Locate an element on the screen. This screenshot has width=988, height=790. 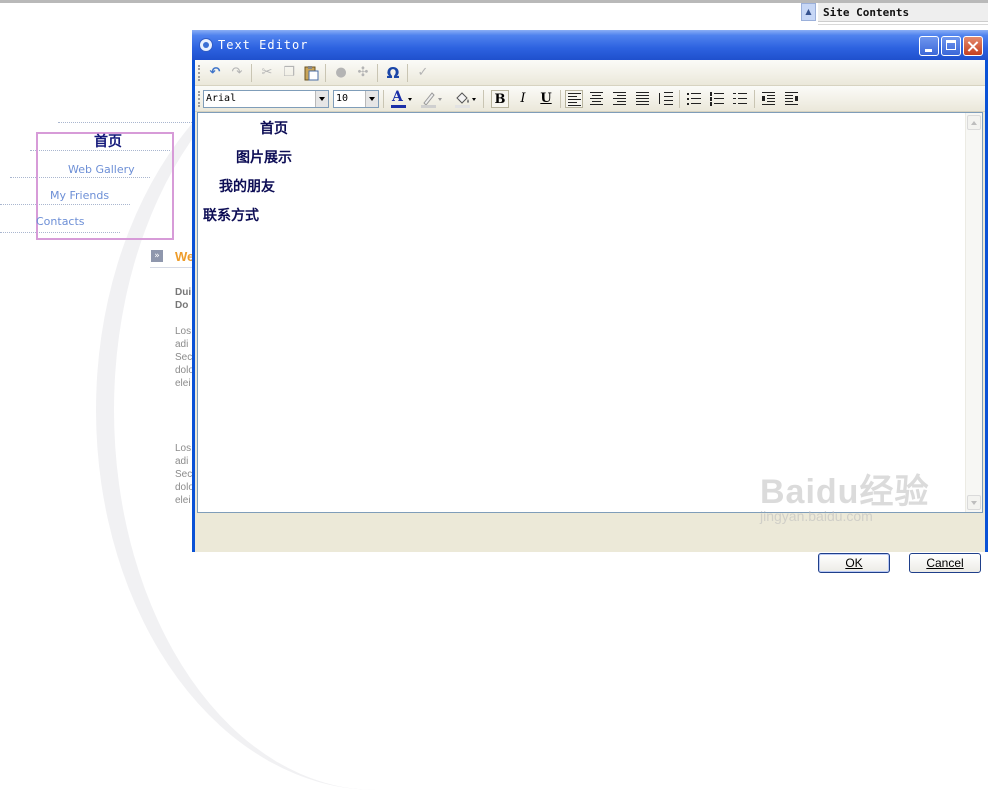
unlink-icon: ✣ is located at coordinates (363, 73).